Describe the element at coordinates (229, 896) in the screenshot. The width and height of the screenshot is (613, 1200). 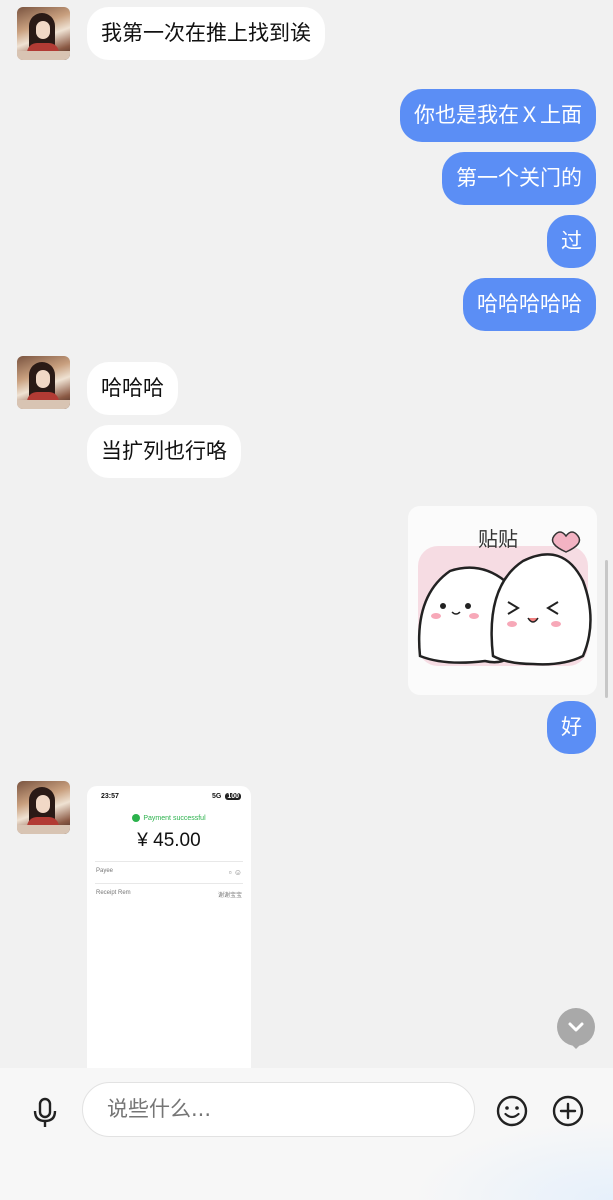
I see `remark-value: 谢谢宝宝` at that location.